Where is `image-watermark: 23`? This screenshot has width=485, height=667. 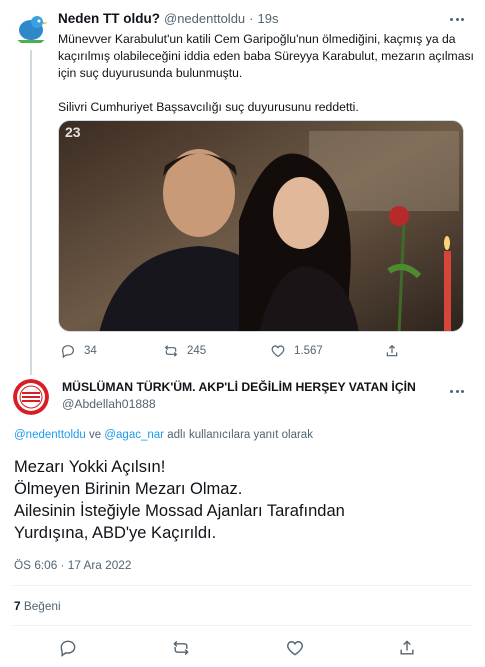
image-watermark: 23 is located at coordinates (73, 132).